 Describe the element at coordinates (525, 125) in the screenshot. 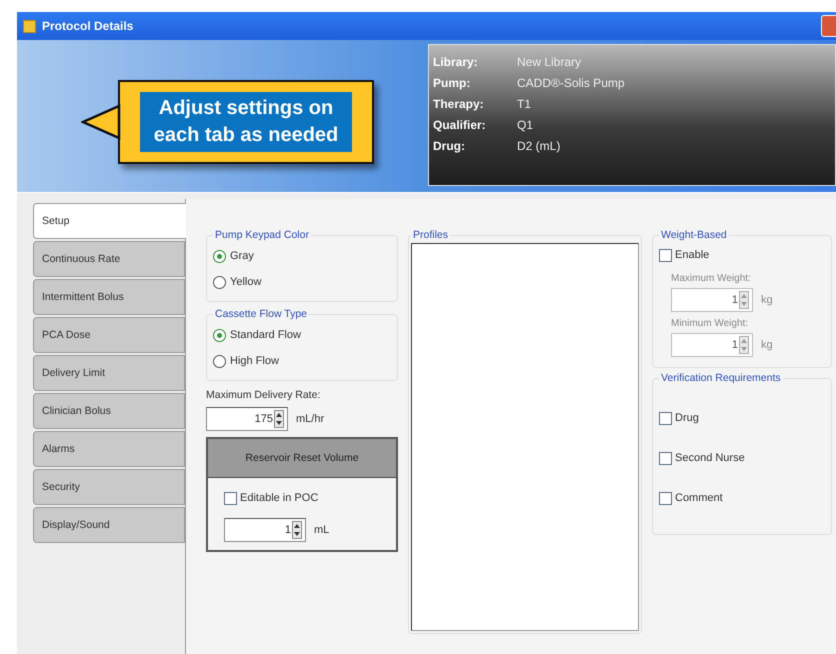

I see `info-value: Q1` at that location.